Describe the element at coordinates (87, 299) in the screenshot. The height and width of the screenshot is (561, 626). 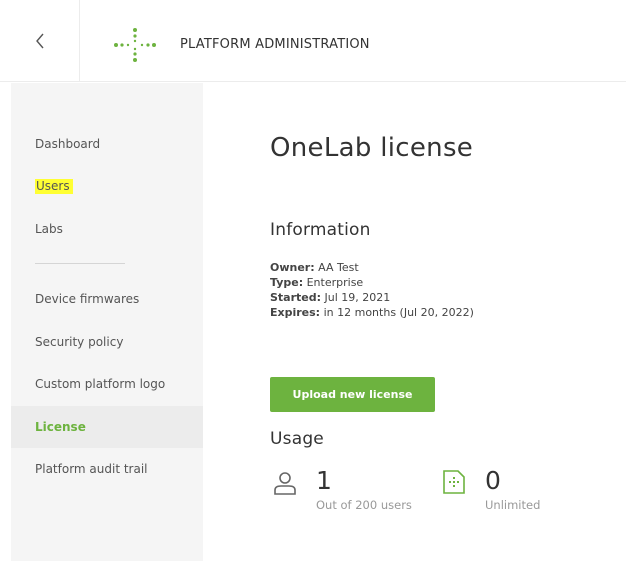
I see `sidebar-item-label: Device firmwares` at that location.